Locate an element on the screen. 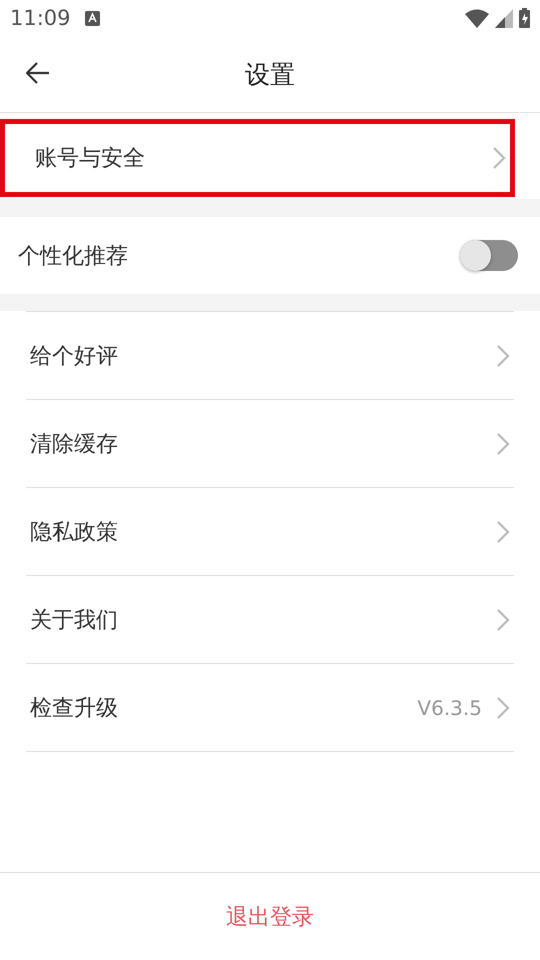 This screenshot has height=960, width=540. signal-icon is located at coordinates (504, 18).